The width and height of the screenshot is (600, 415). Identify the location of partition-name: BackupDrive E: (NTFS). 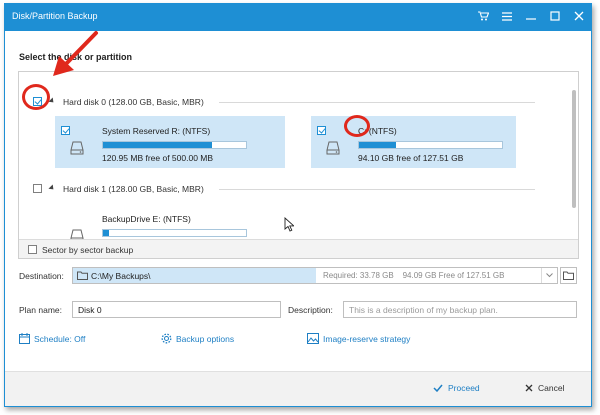
(146, 219).